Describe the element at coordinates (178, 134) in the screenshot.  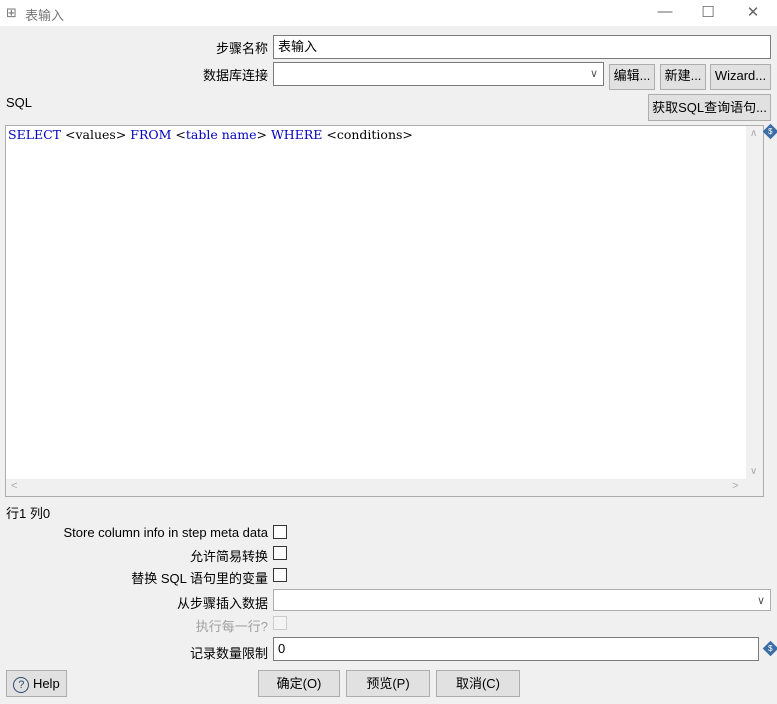
I see `sql-text-part: <` at that location.